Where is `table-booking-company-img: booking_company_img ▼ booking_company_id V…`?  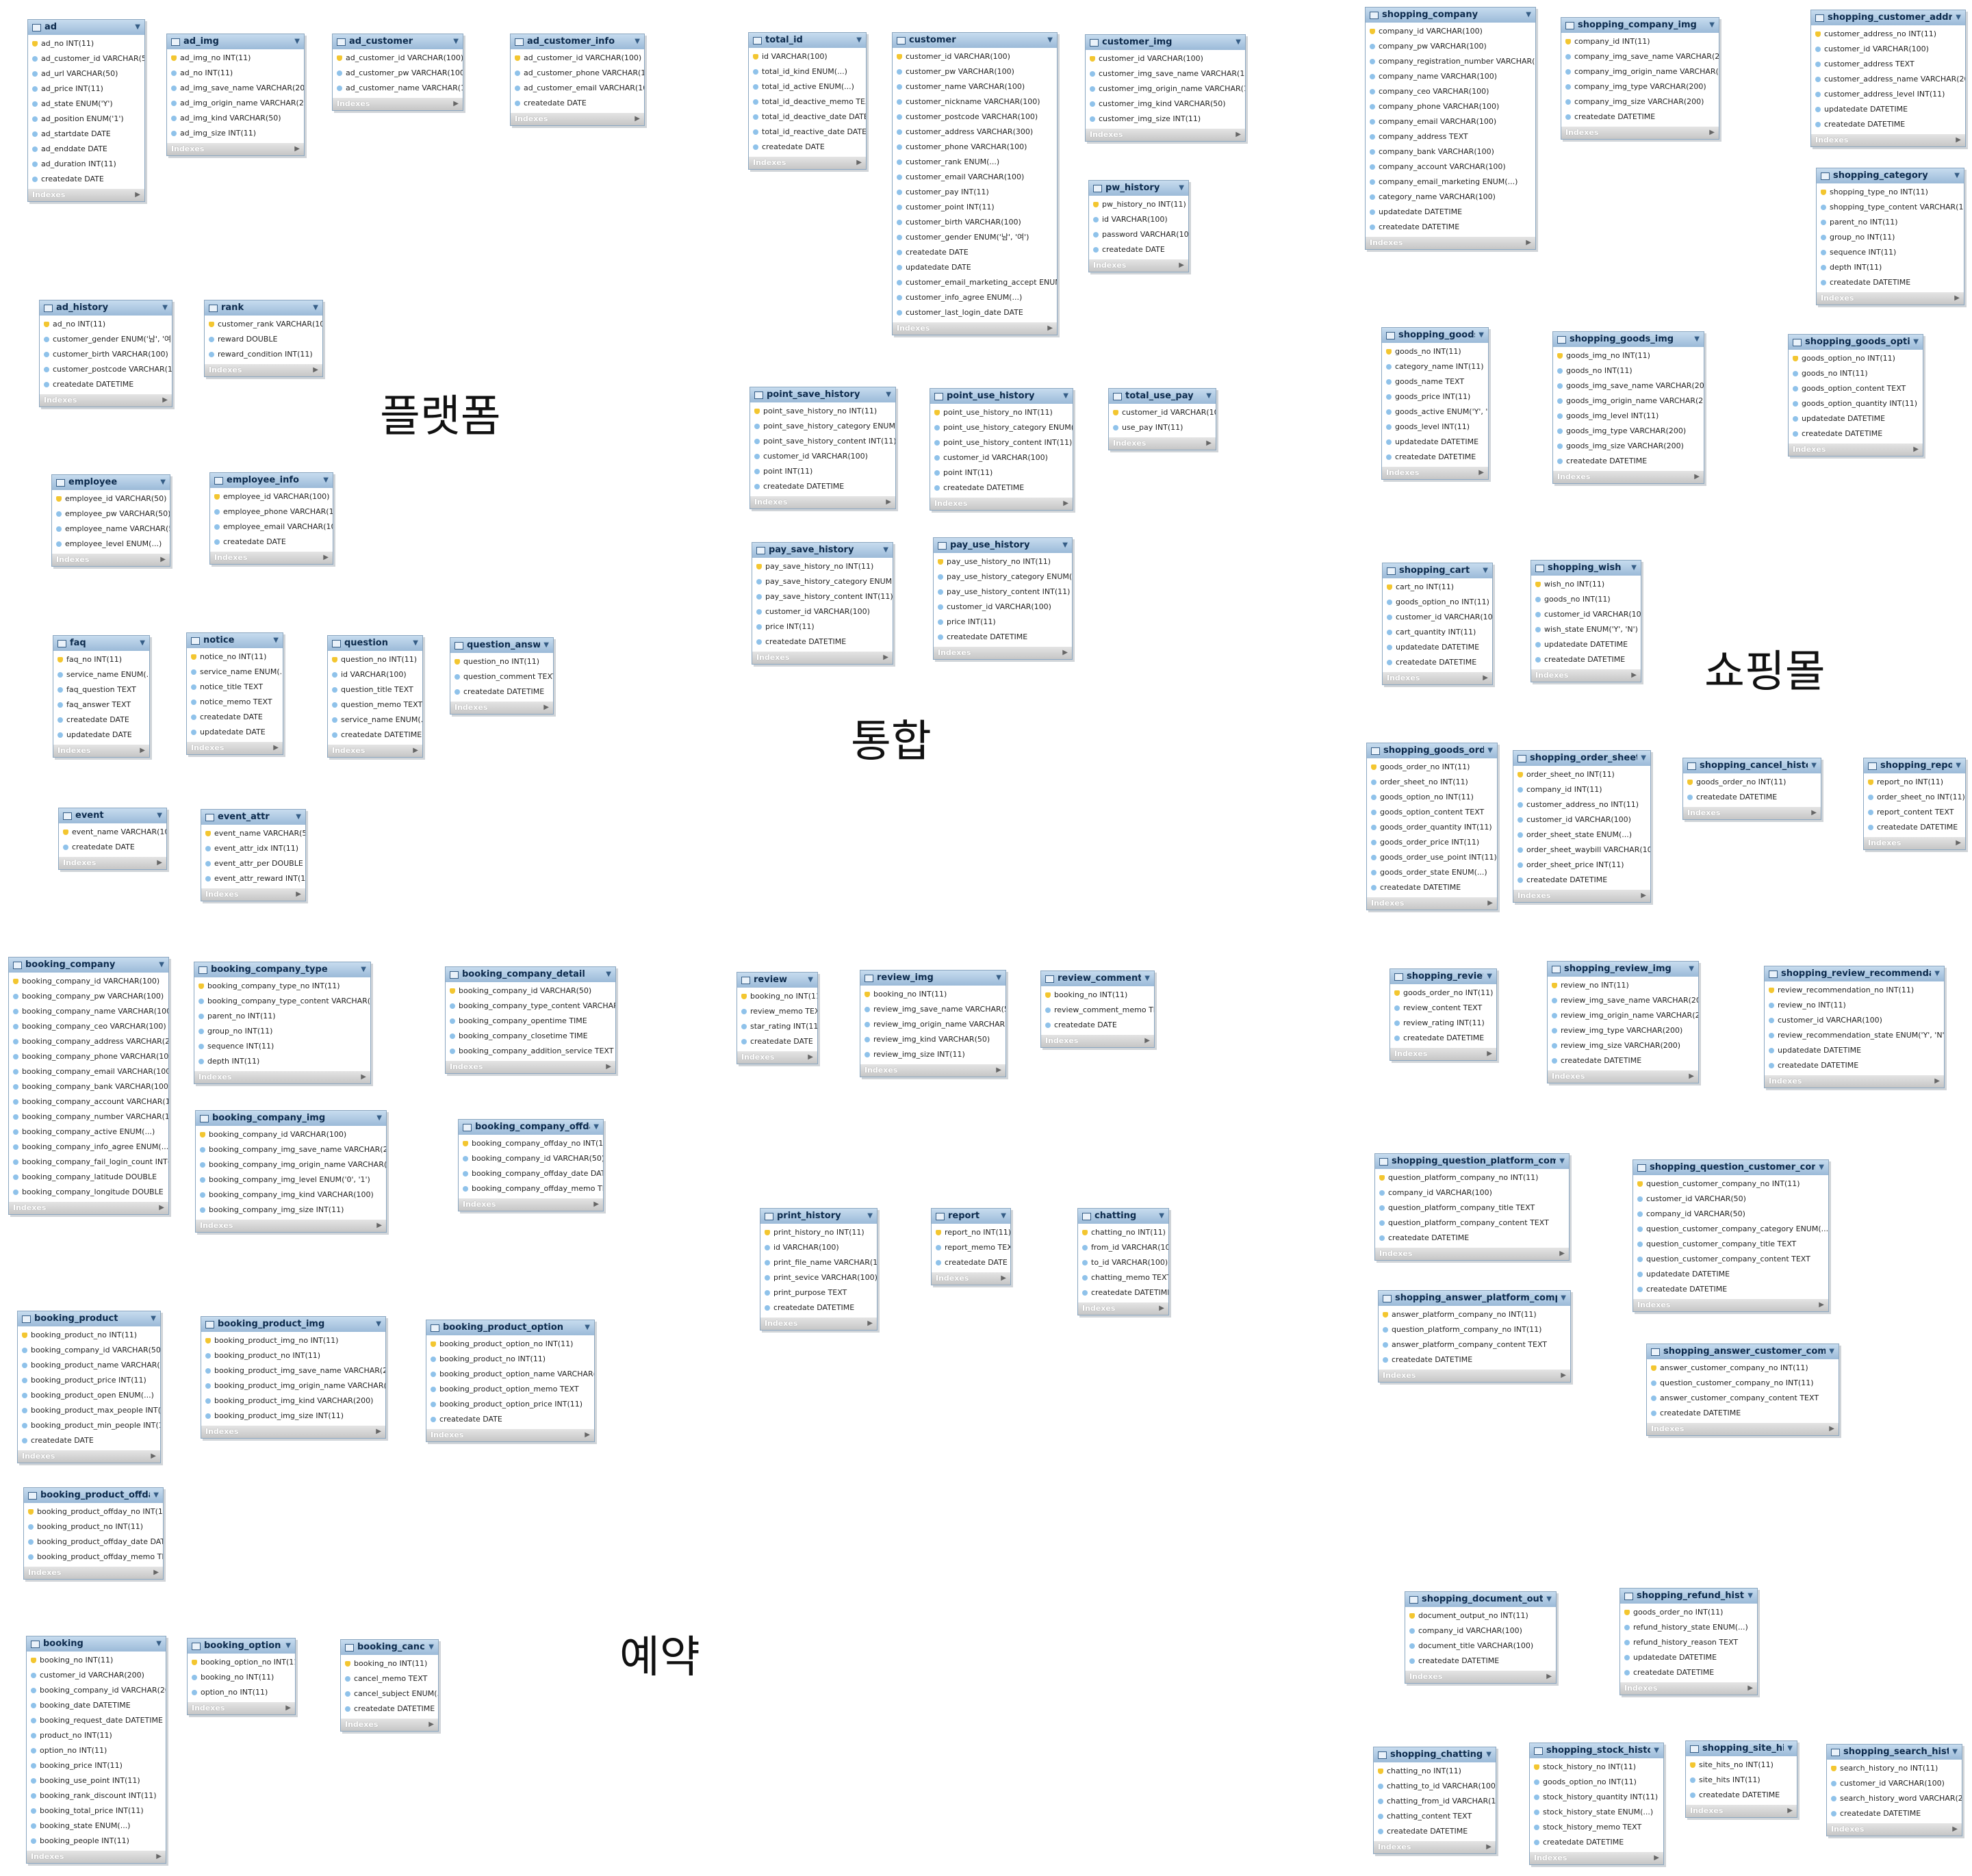 table-booking-company-img: booking_company_img ▼ booking_company_id V… is located at coordinates (291, 1172).